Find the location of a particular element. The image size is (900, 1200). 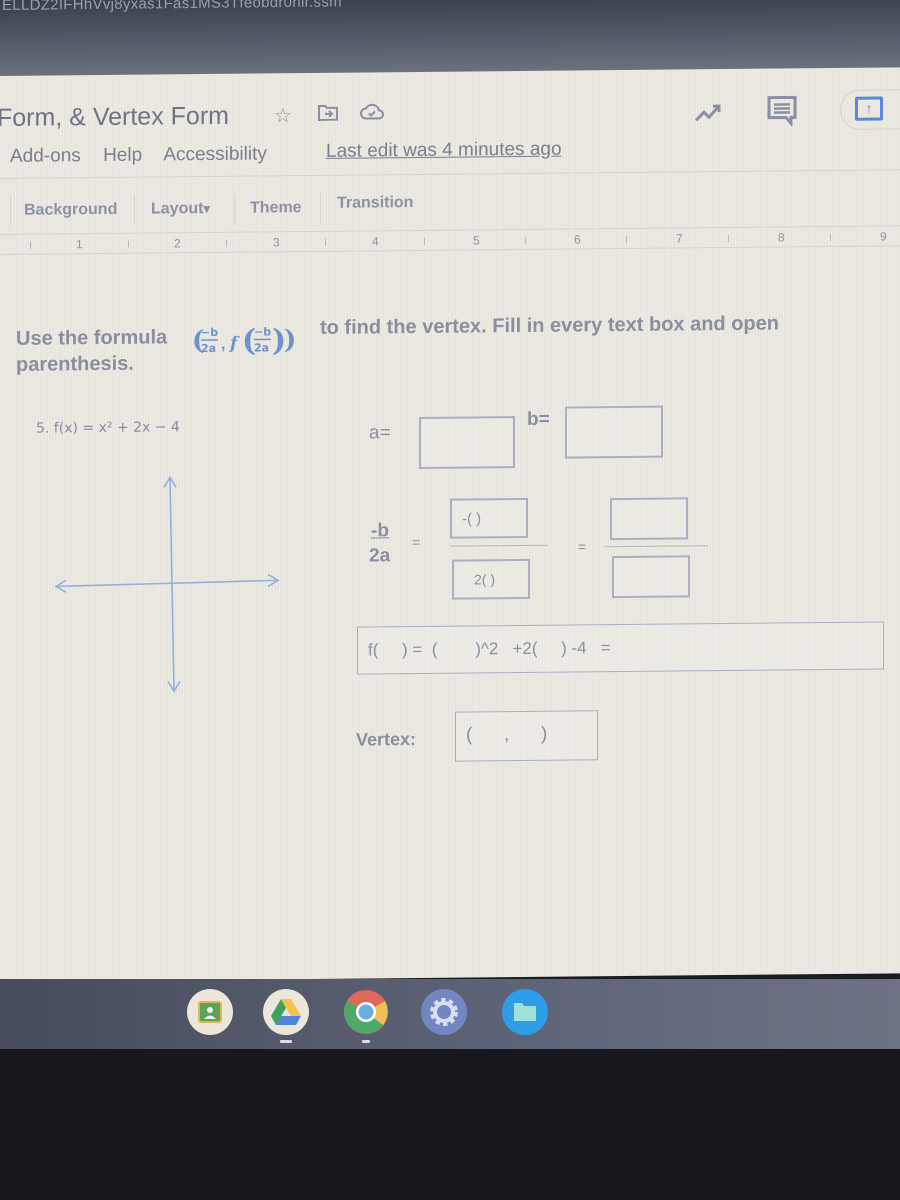

header-divider is located at coordinates (450, 174).